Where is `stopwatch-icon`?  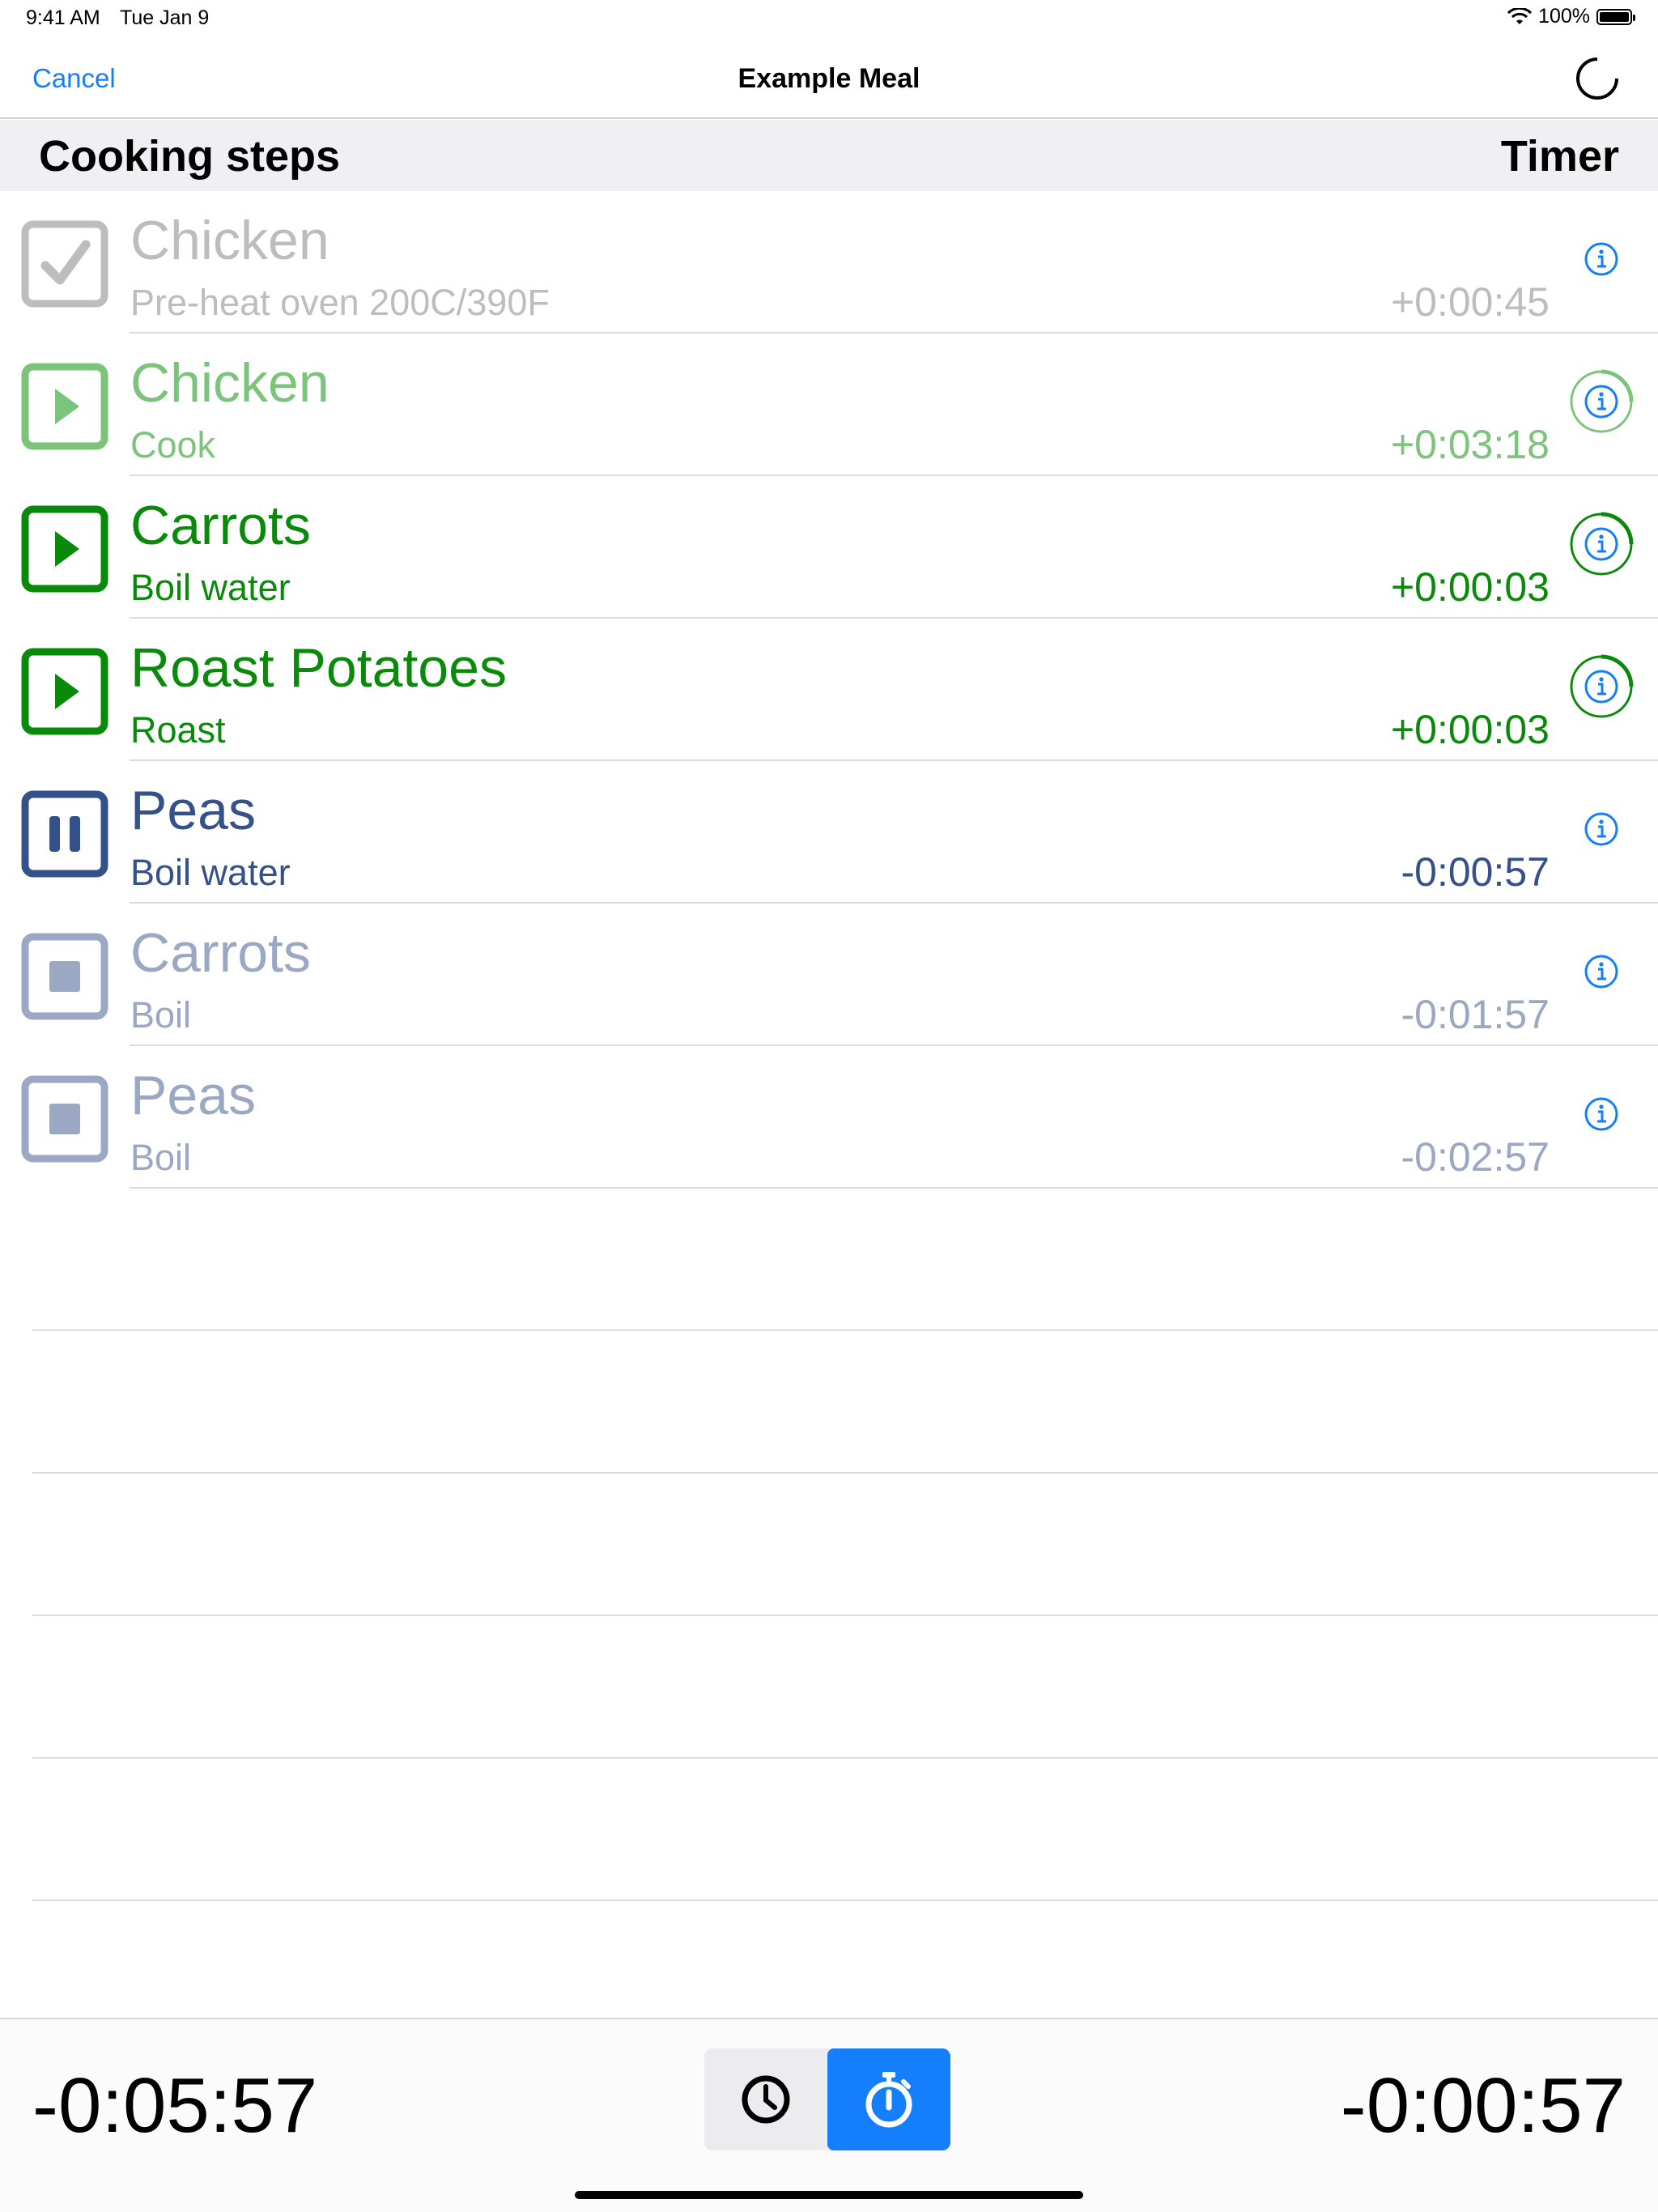
stopwatch-icon is located at coordinates (888, 2100).